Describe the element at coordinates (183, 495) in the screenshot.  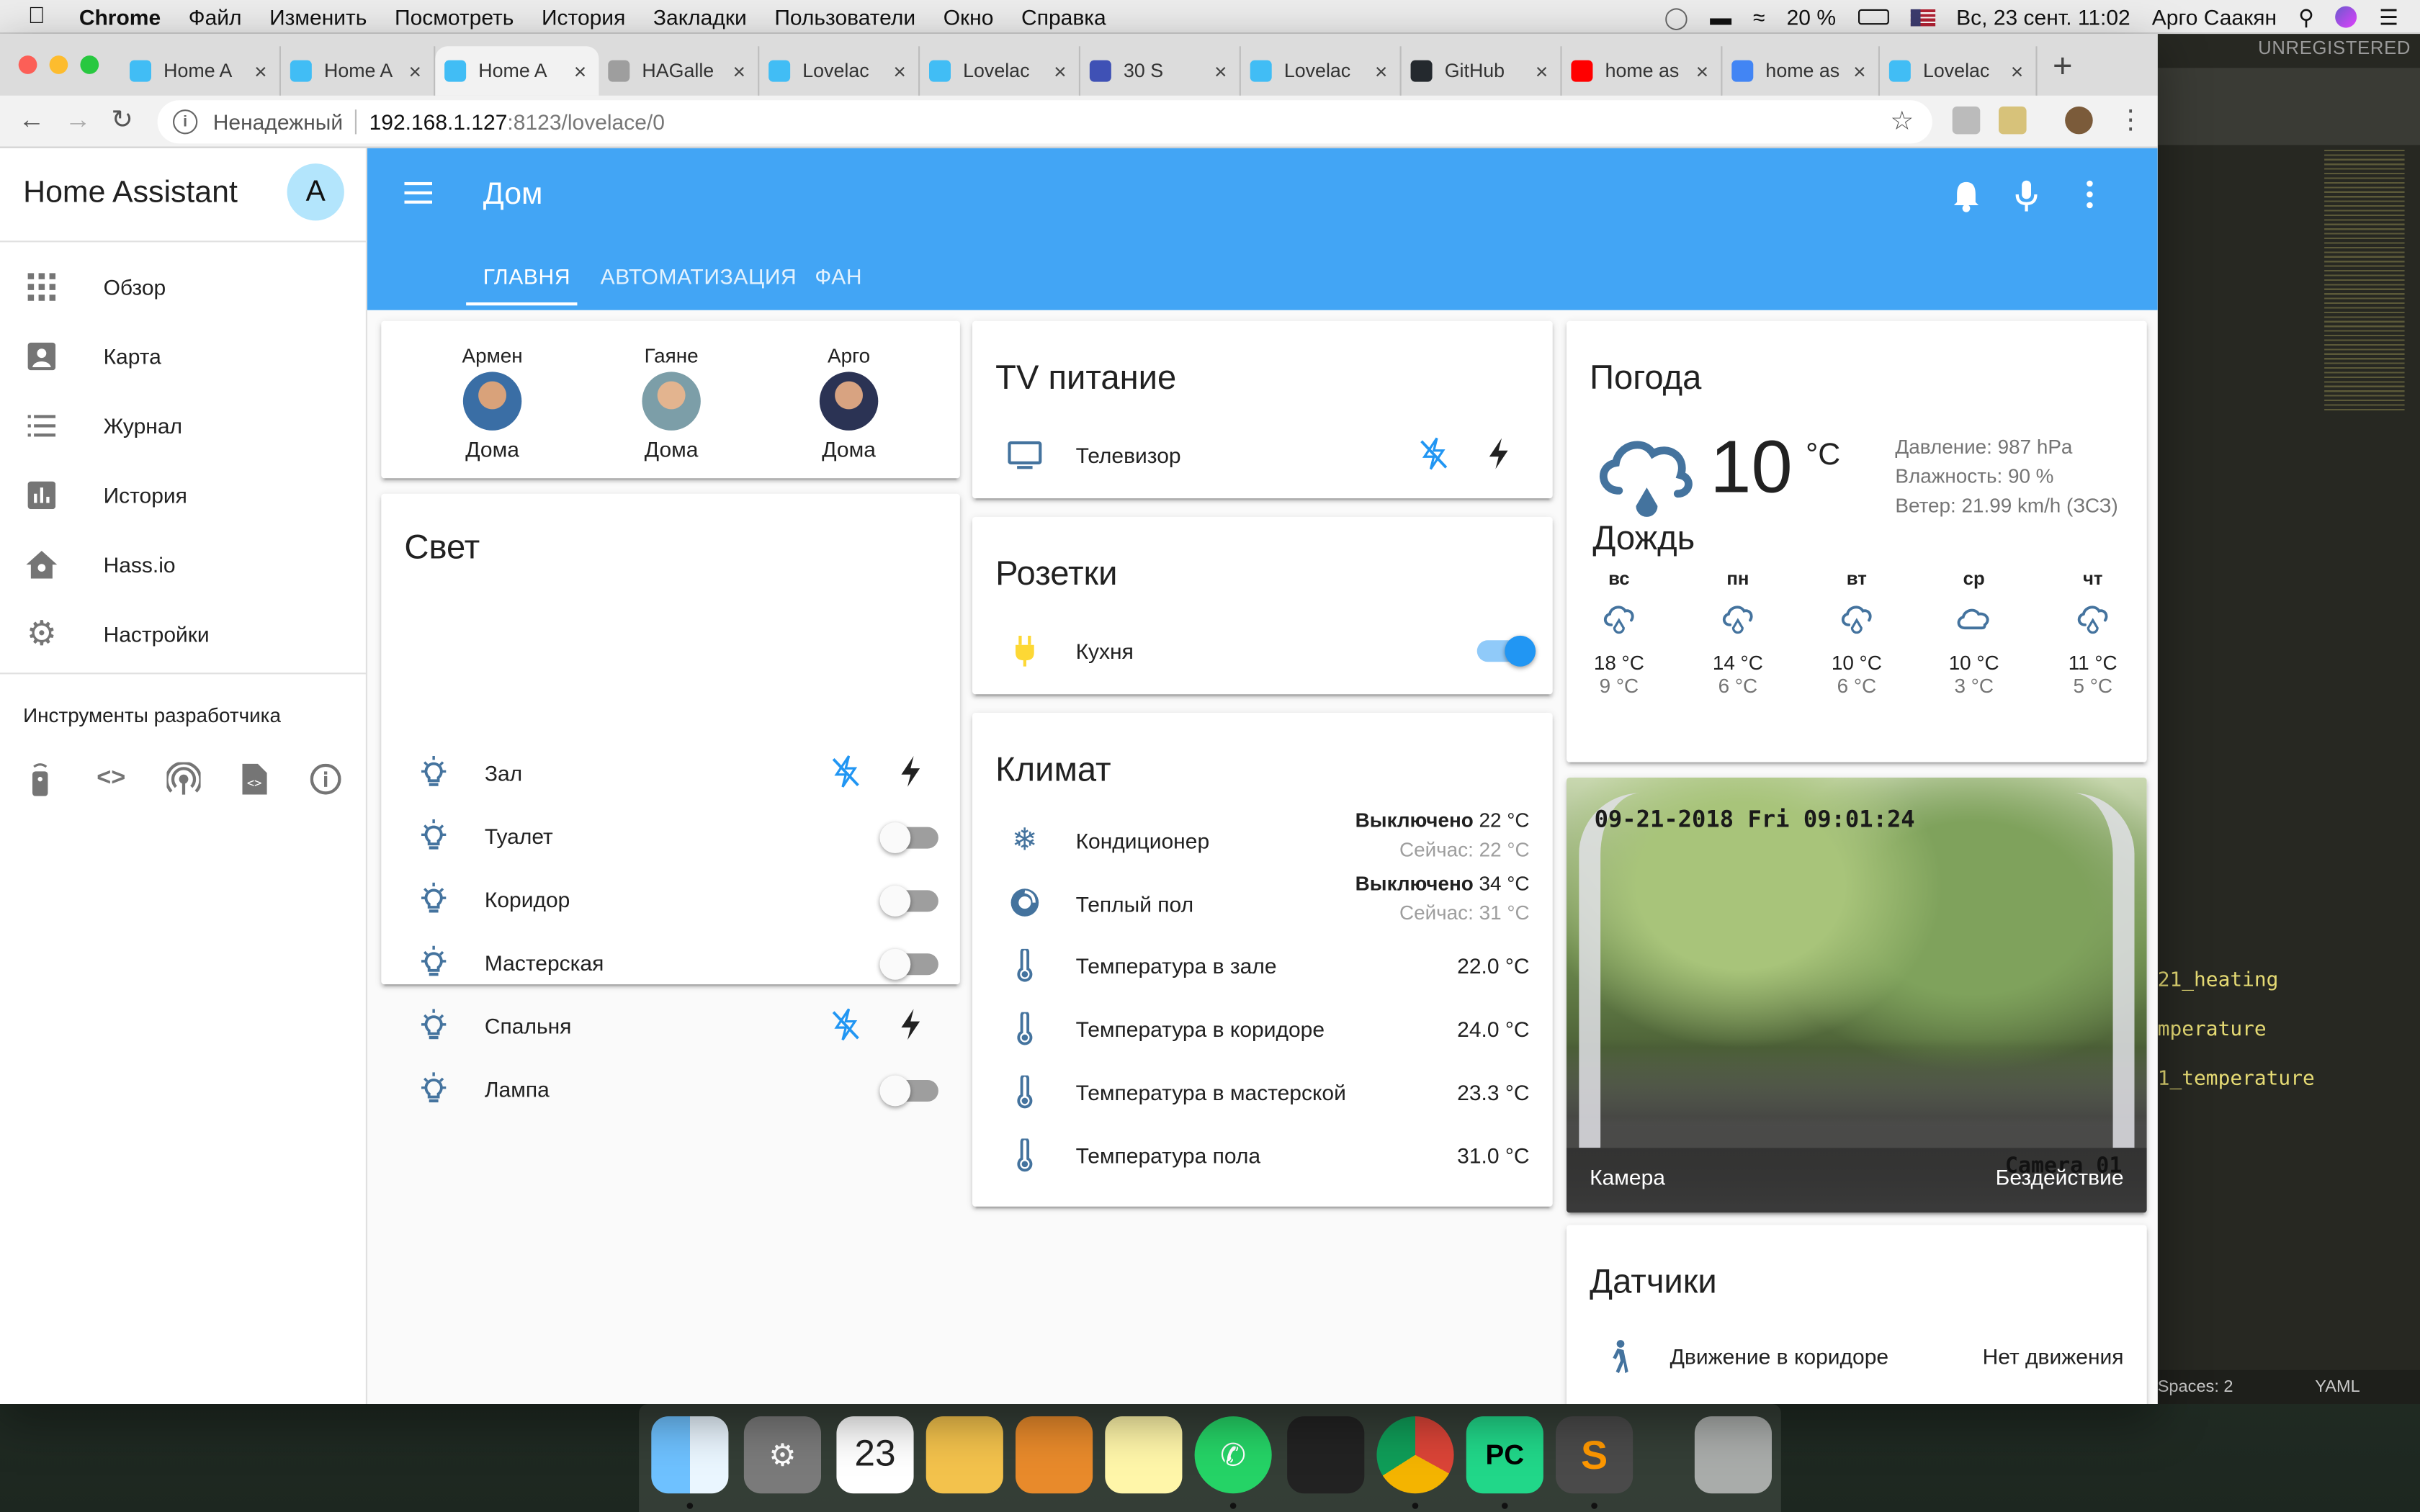
I see `sidebar-item-history: История` at that location.